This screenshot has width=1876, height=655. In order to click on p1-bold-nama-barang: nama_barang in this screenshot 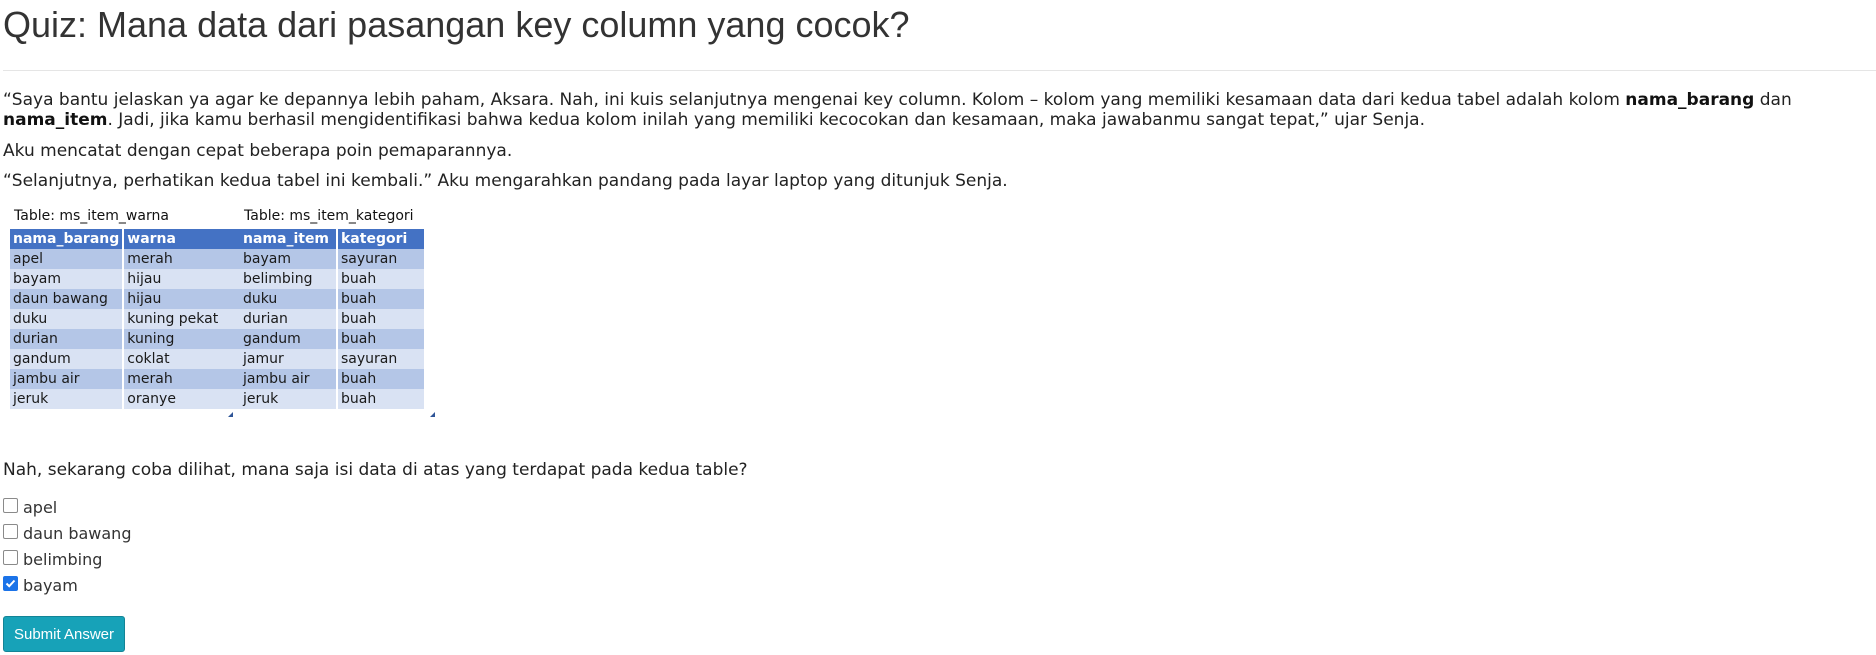, I will do `click(1690, 100)`.